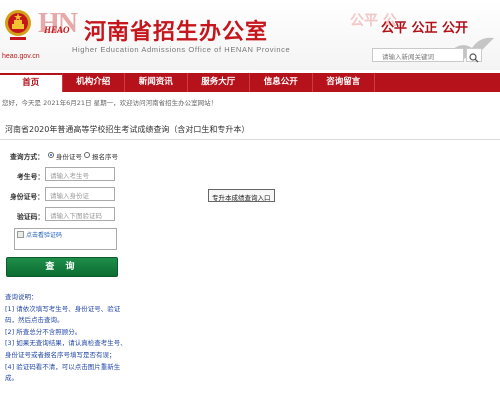  I want to click on exam-no-input: 请输入考生号, so click(80, 174).